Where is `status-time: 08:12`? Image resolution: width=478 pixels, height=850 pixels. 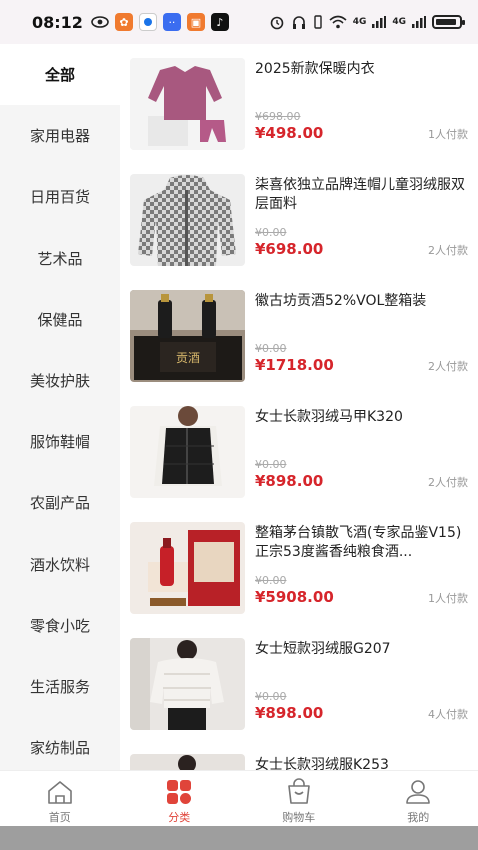
status-time: 08:12 is located at coordinates (57, 22).